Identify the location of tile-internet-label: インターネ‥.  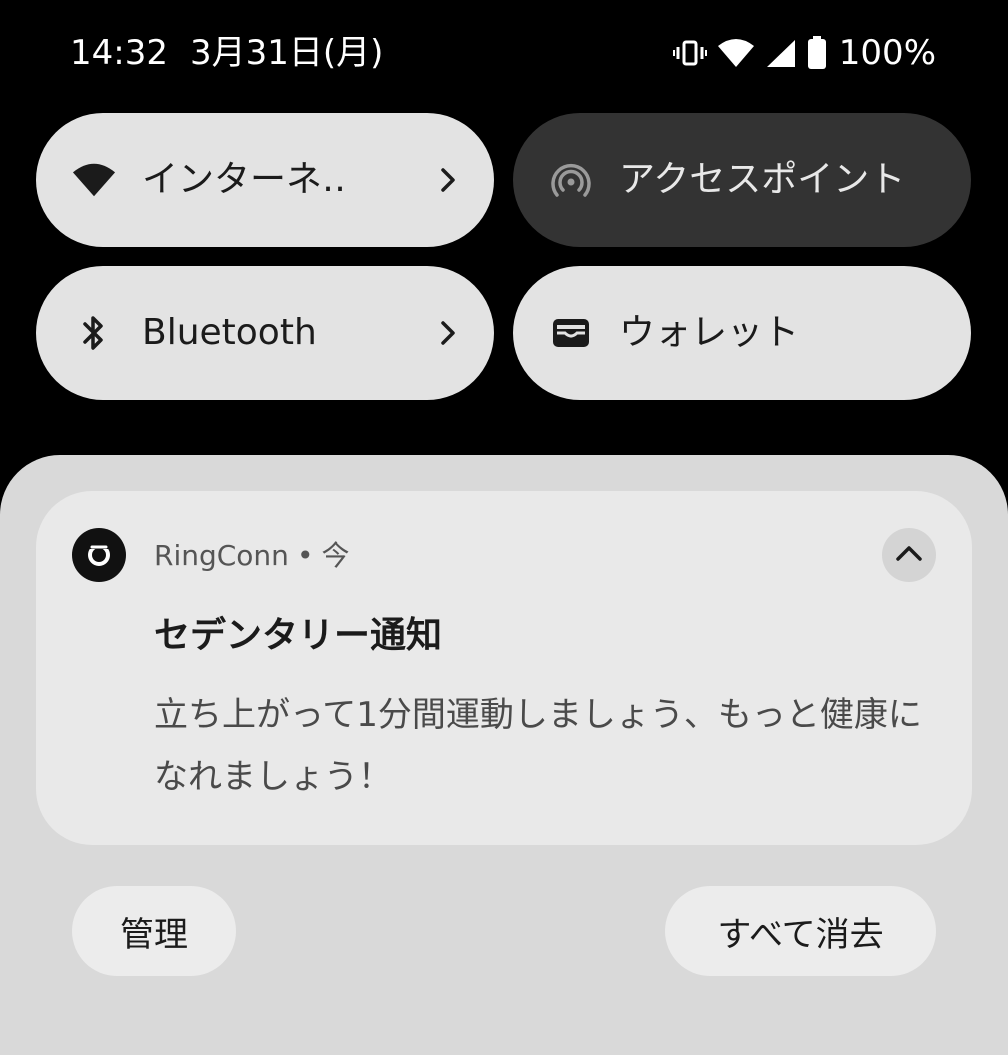
(244, 179).